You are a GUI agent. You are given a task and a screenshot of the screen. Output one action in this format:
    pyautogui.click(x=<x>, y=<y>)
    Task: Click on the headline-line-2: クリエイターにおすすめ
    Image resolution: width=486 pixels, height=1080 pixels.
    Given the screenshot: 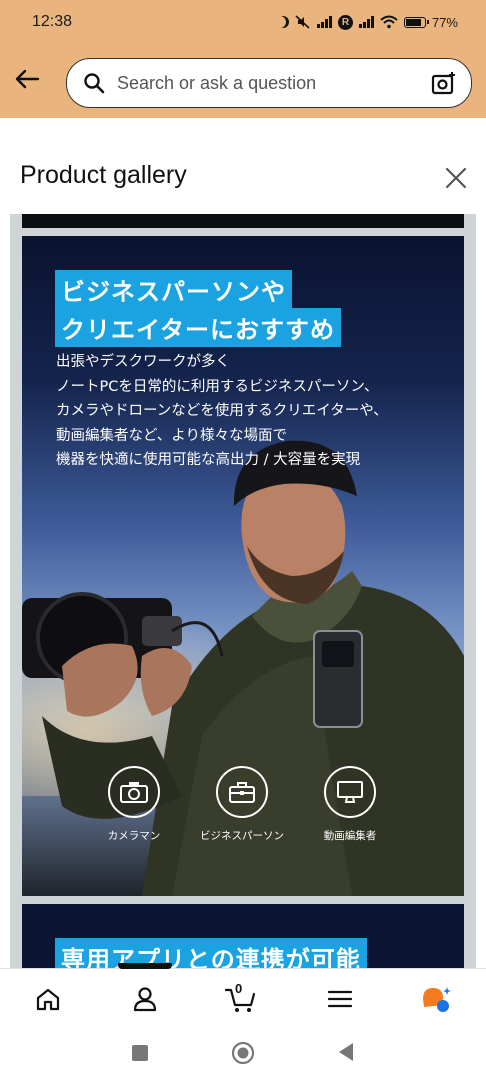 What is the action you would take?
    pyautogui.click(x=198, y=327)
    